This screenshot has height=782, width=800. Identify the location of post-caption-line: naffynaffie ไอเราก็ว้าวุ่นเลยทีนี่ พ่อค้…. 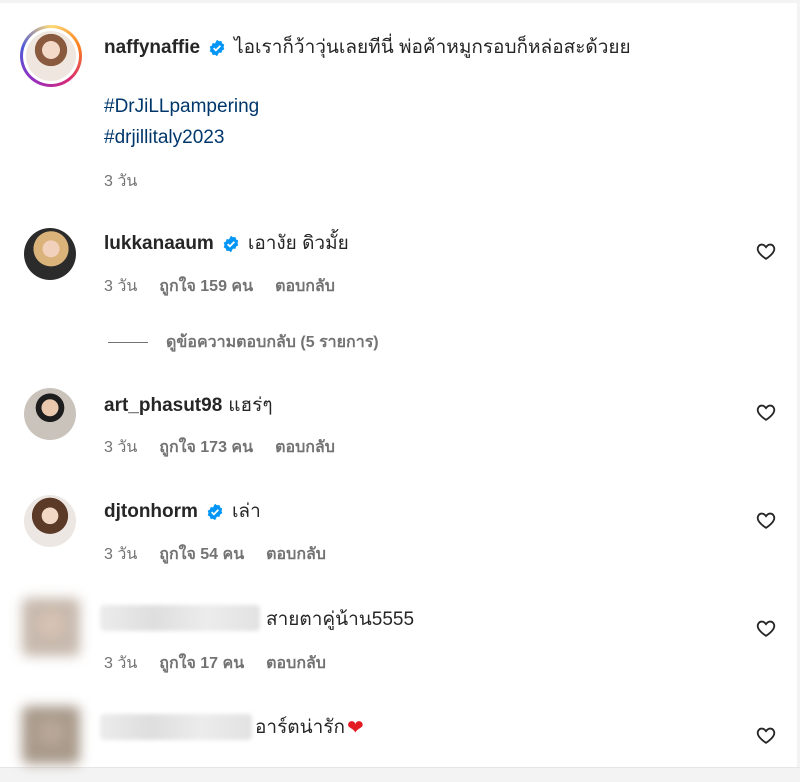
(367, 48).